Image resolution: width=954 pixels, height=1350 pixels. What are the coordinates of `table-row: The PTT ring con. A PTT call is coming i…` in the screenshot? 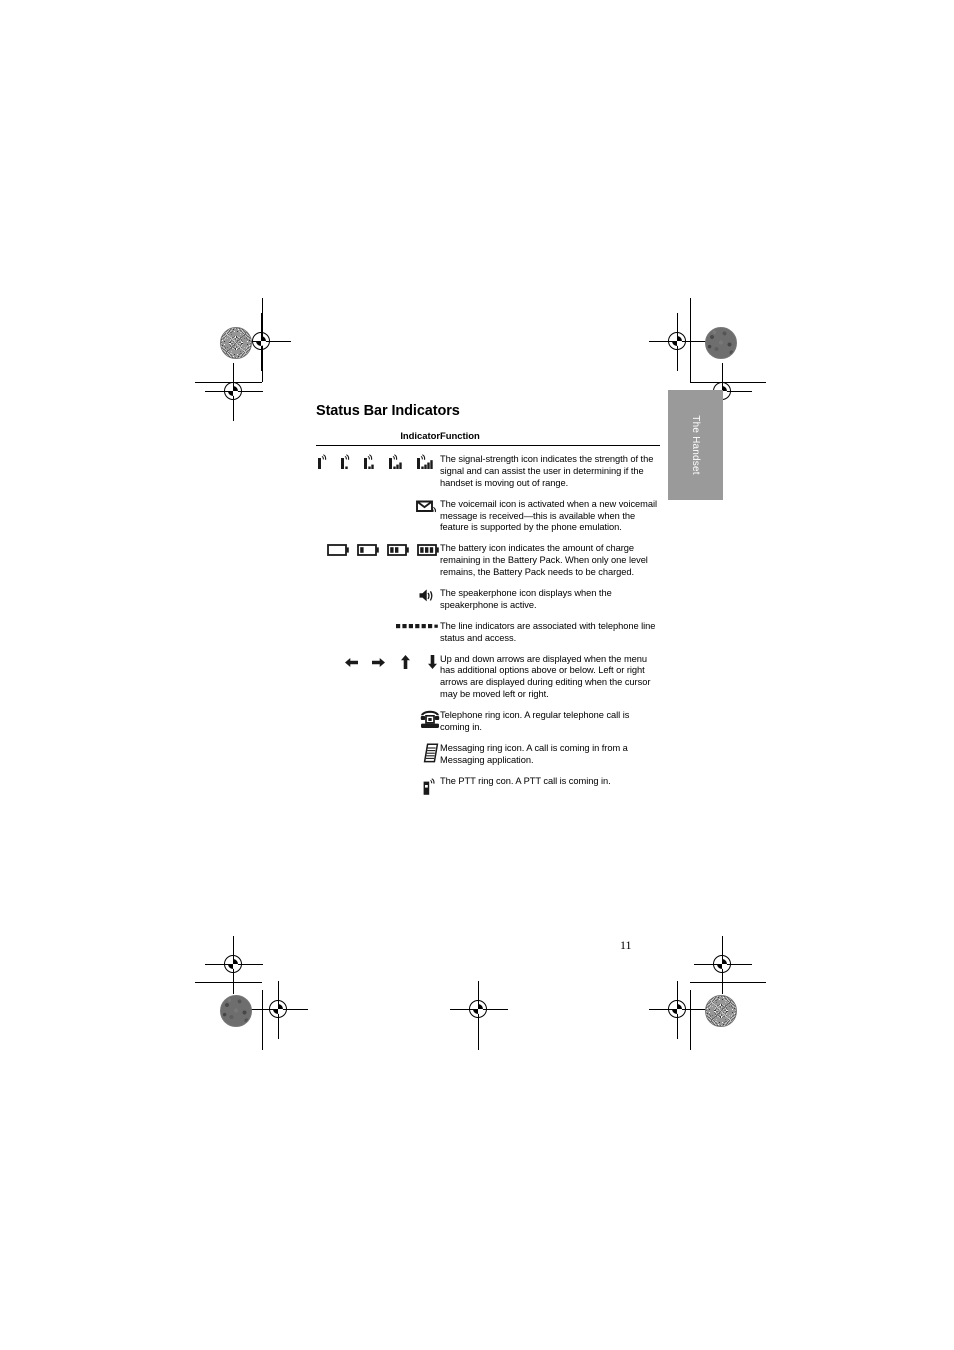 It's located at (488, 783).